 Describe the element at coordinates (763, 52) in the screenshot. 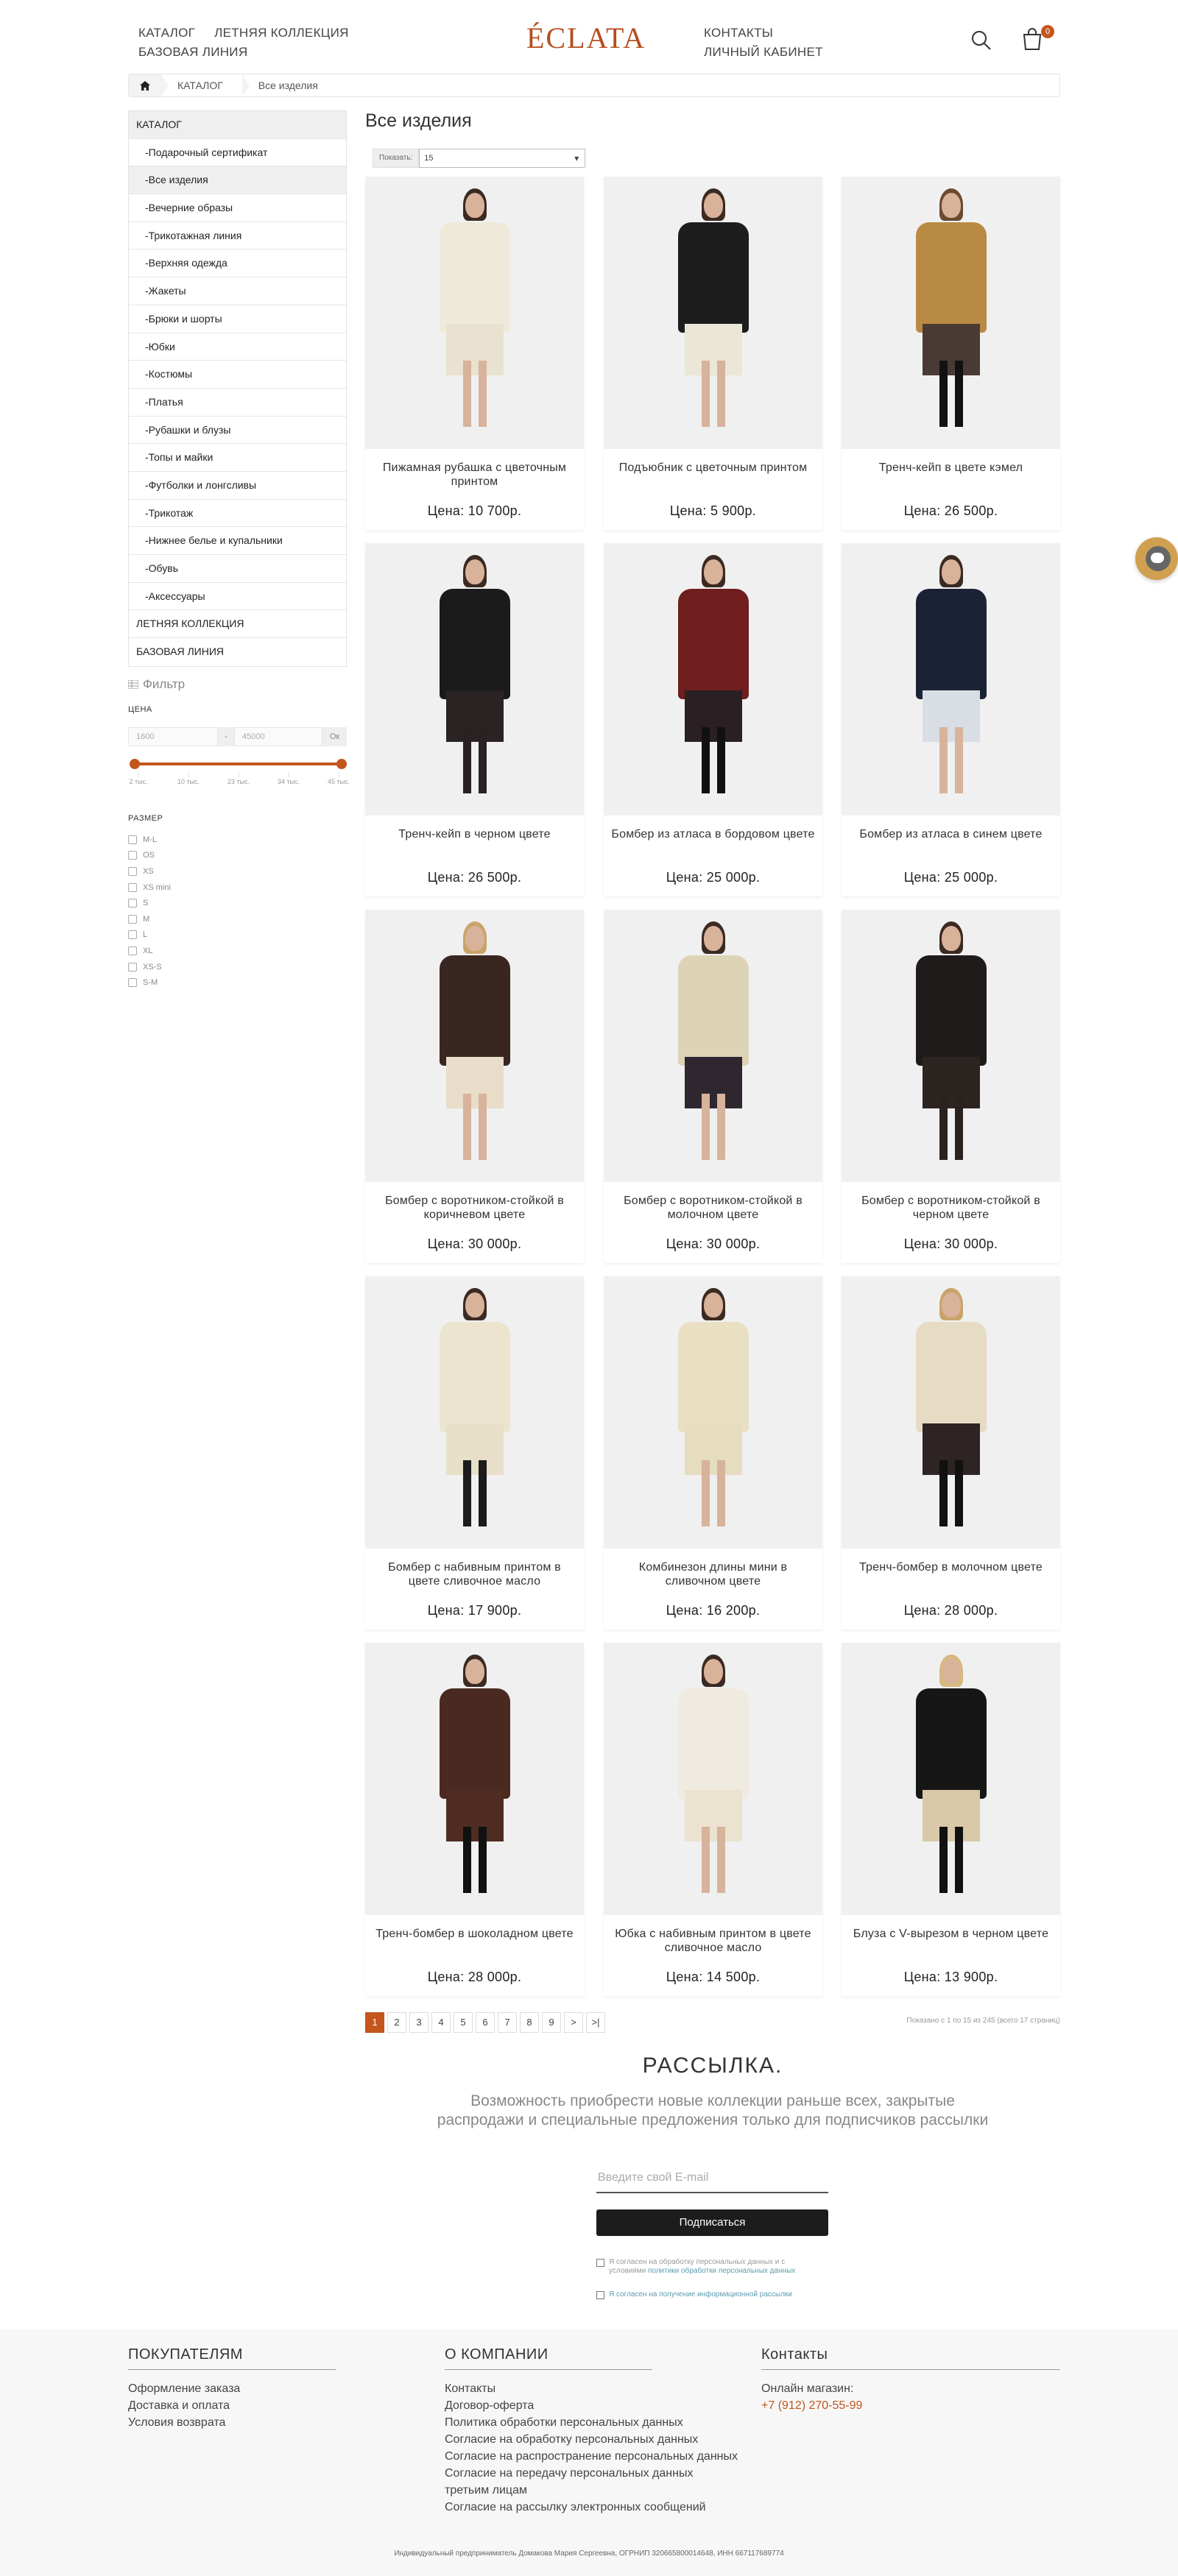

I see `nav-account-link: ЛИЧНЫЙ КАБИНЕТ` at that location.